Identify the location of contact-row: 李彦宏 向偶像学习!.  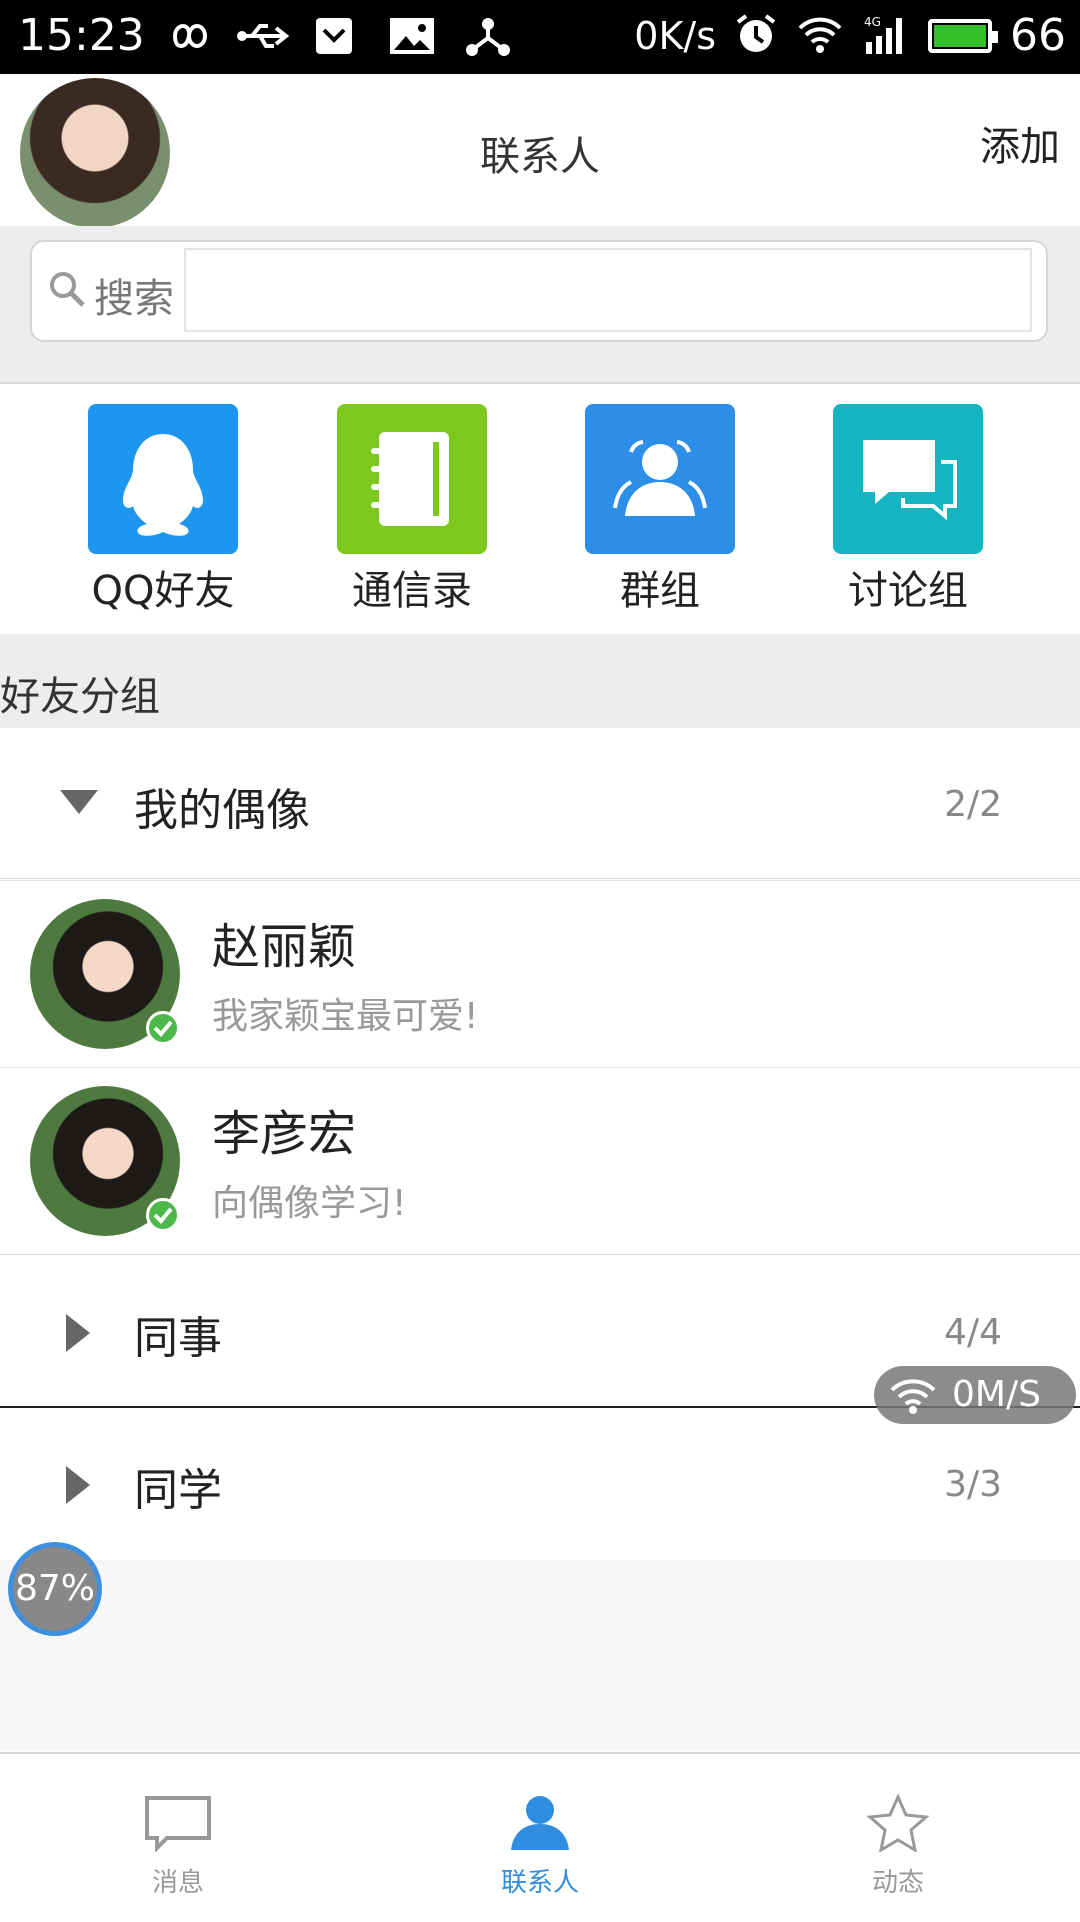
(540, 1160).